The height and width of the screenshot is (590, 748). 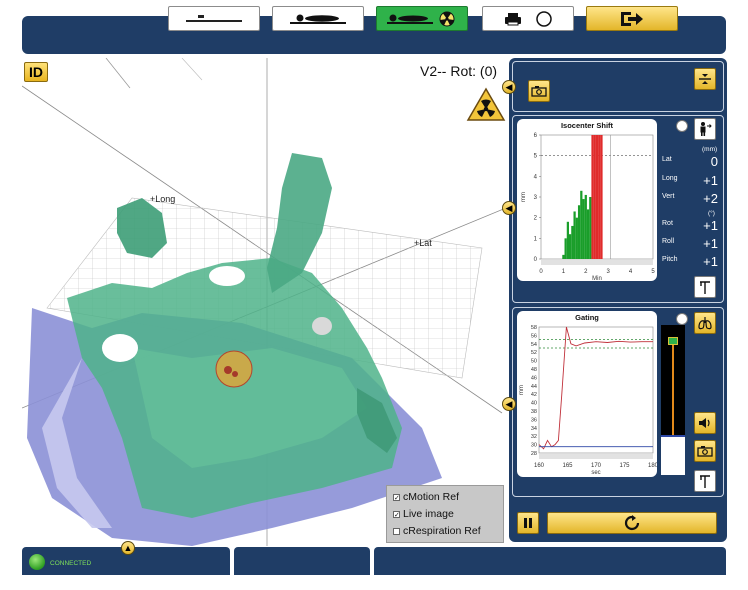 What do you see at coordinates (534, 429) in the screenshot?
I see `y-tick-label: 34` at bounding box center [534, 429].